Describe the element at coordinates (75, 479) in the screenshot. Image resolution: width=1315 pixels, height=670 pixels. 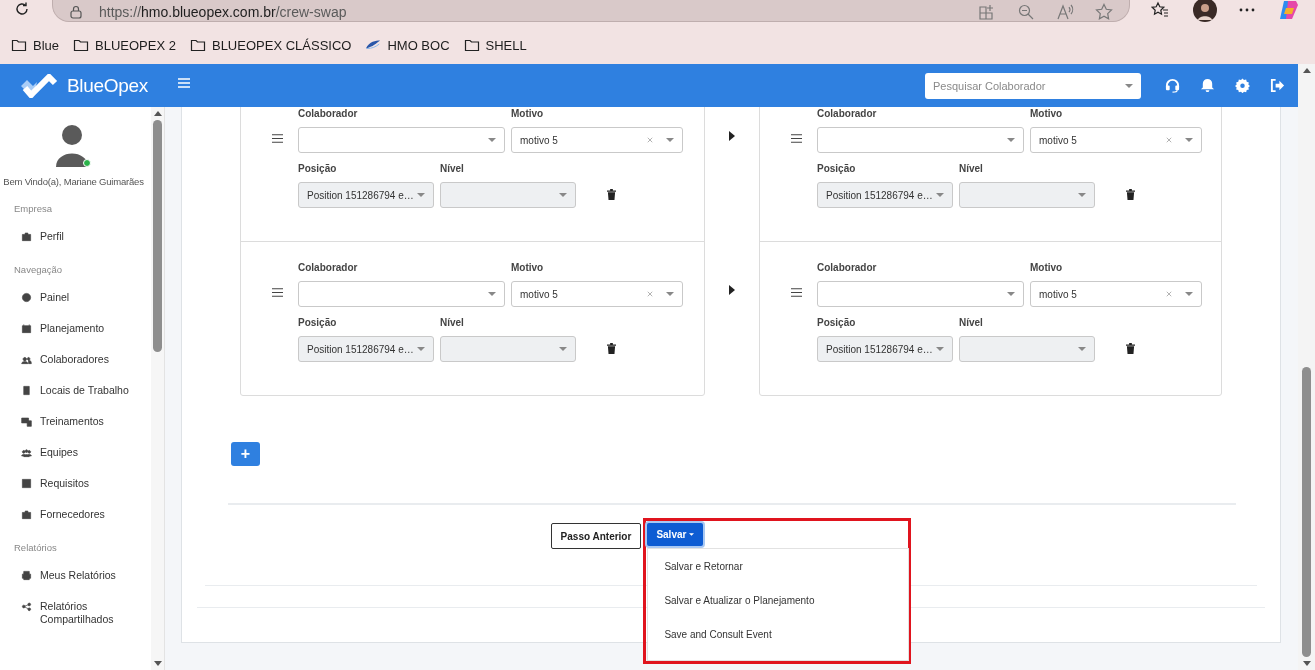
I see `sidebar-item: Requisitos` at that location.